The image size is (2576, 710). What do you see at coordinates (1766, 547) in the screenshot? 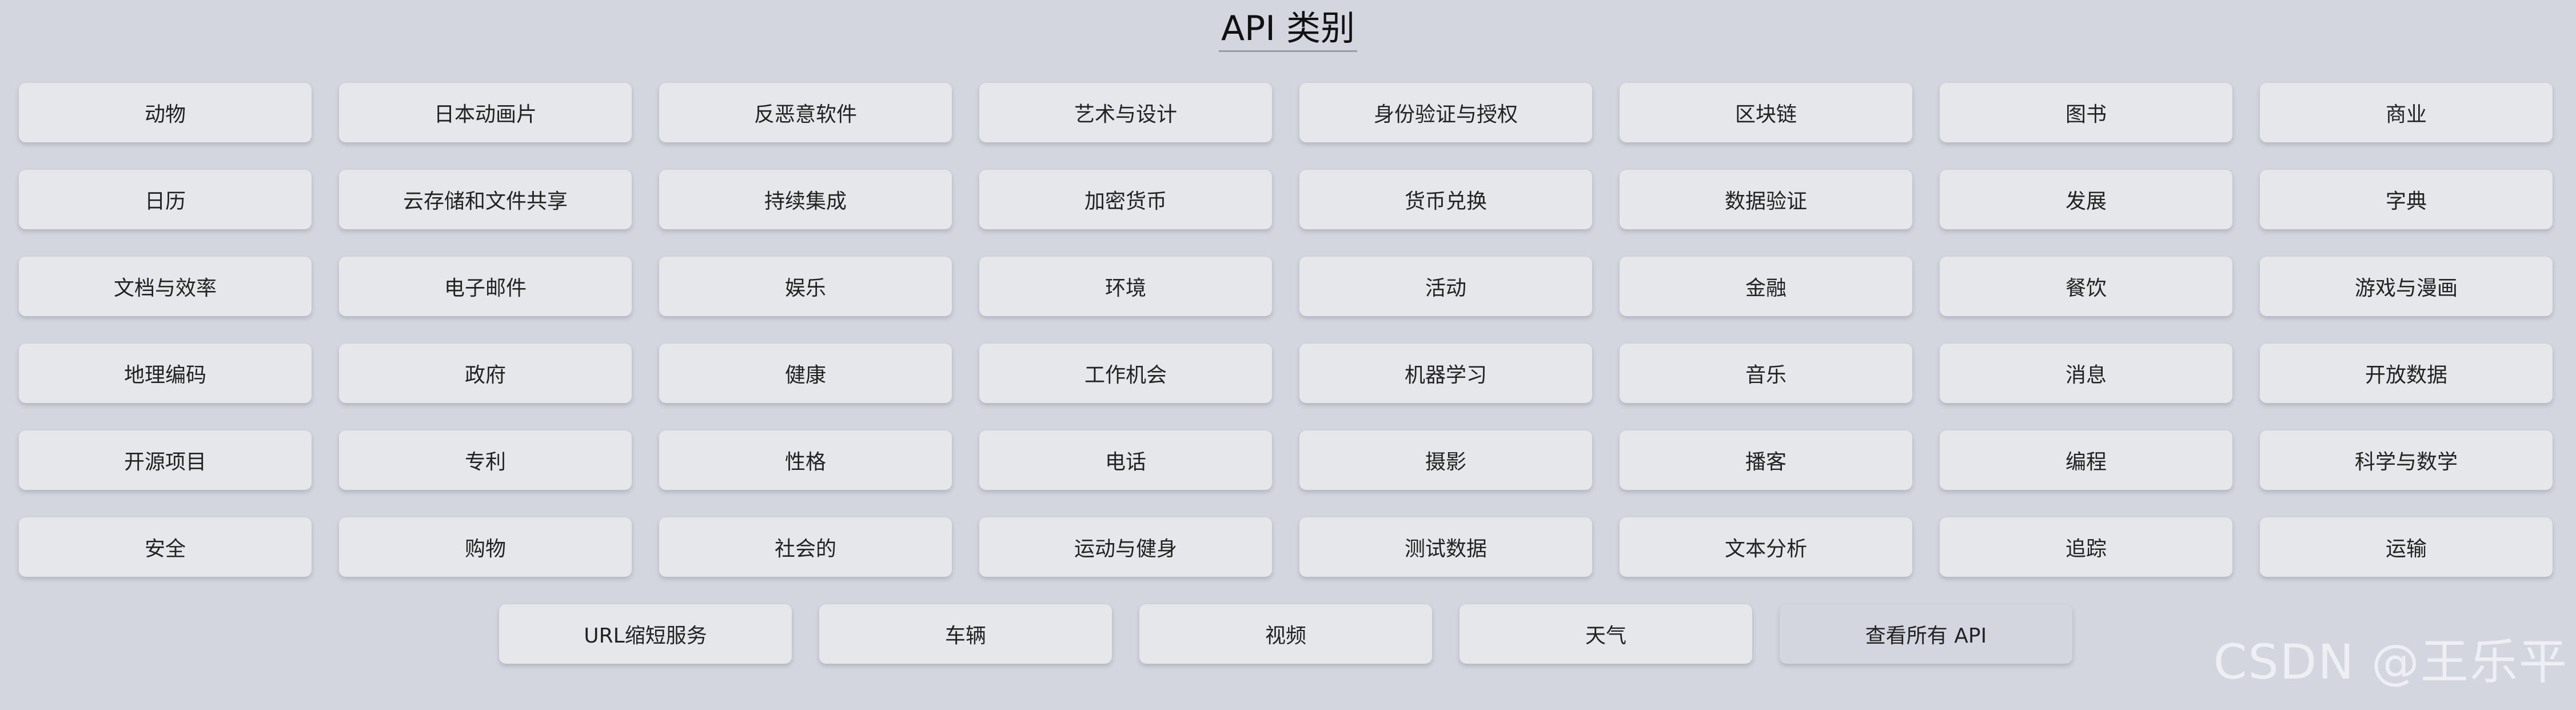
I see `category-button-text-analysis: 文本分析` at bounding box center [1766, 547].